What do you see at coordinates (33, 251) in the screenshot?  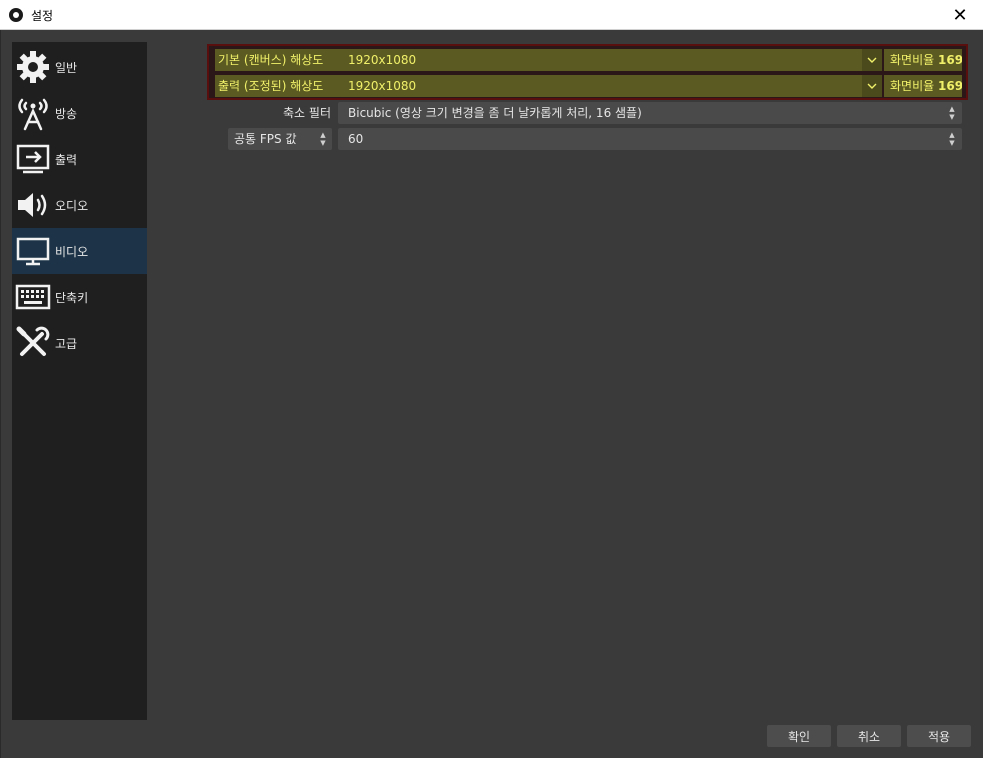 I see `monitor-icon` at bounding box center [33, 251].